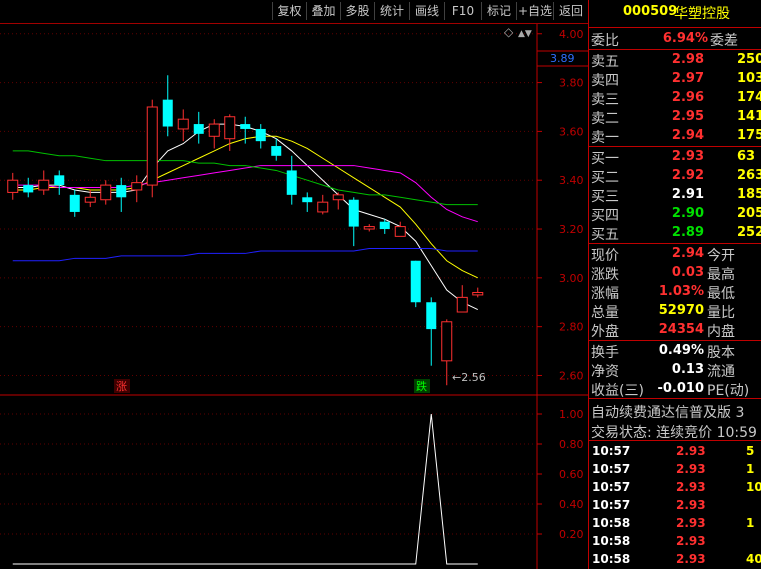  What do you see at coordinates (611, 487) in the screenshot?
I see `tick-time: 10:57` at bounding box center [611, 487].